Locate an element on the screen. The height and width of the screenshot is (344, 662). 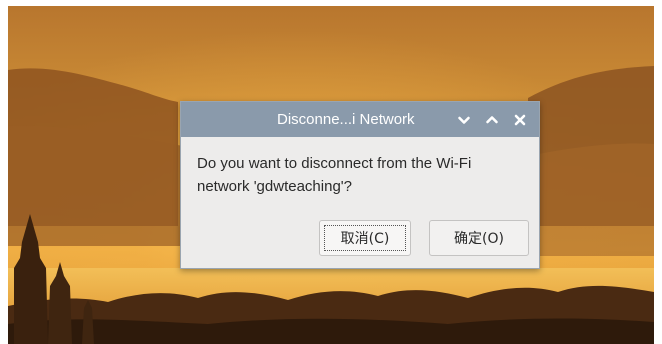
close-icon is located at coordinates (520, 120).